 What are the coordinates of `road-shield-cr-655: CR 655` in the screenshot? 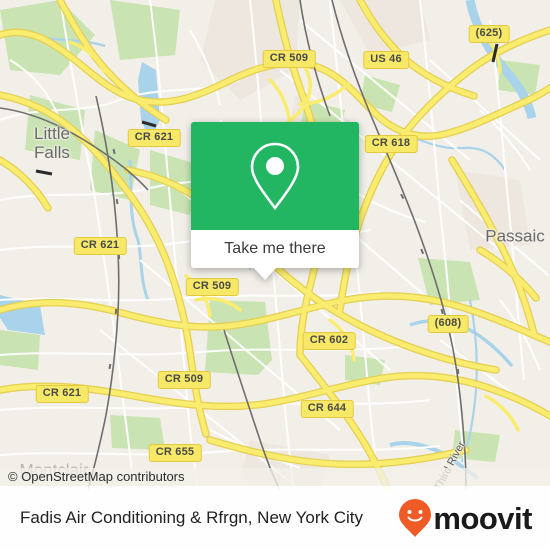 It's located at (175, 453).